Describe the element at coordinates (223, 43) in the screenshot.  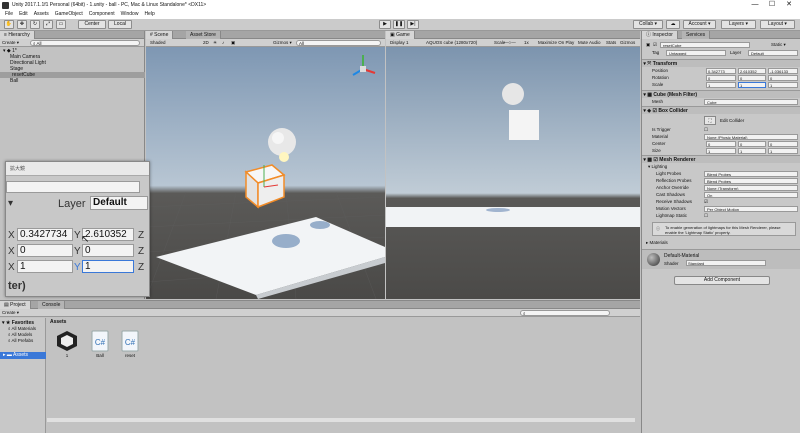
I see `audio-toggle-icon: ♪` at that location.